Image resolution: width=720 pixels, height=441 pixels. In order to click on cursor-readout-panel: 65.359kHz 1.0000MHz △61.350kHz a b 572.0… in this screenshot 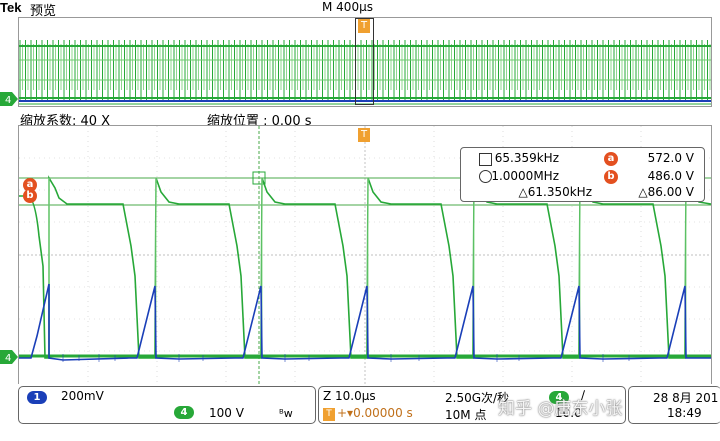, I will do `click(582, 174)`.